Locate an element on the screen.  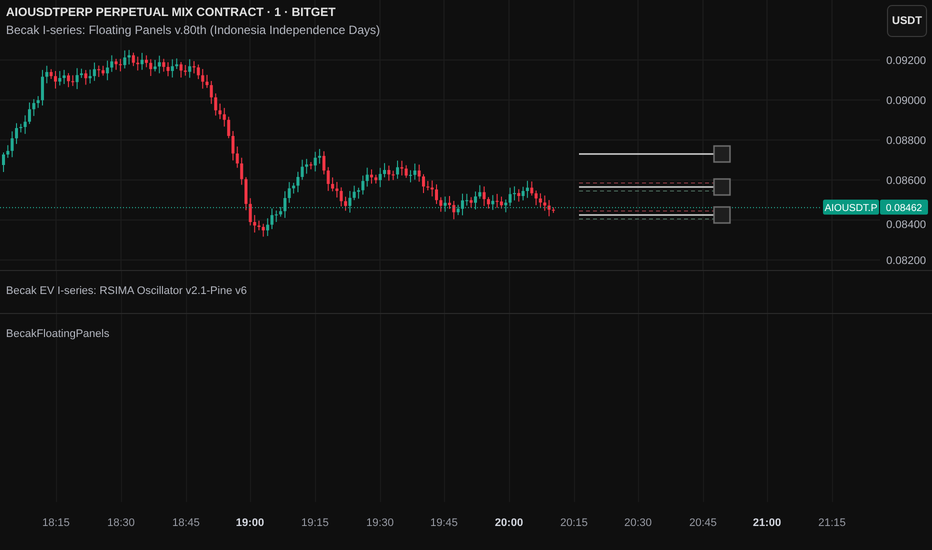
time-label: 20:30 is located at coordinates (638, 523).